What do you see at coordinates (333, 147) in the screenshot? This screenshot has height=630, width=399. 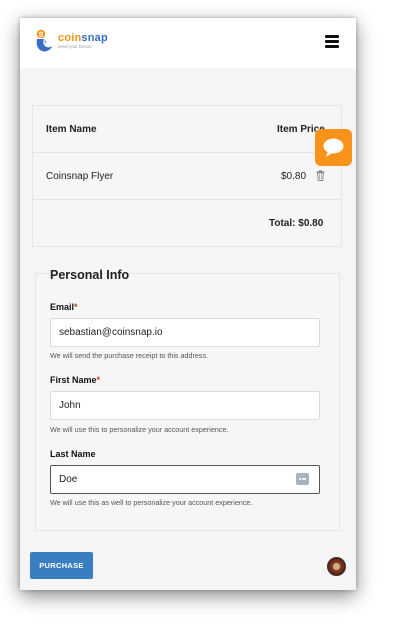 I see `chat-bubble-icon` at bounding box center [333, 147].